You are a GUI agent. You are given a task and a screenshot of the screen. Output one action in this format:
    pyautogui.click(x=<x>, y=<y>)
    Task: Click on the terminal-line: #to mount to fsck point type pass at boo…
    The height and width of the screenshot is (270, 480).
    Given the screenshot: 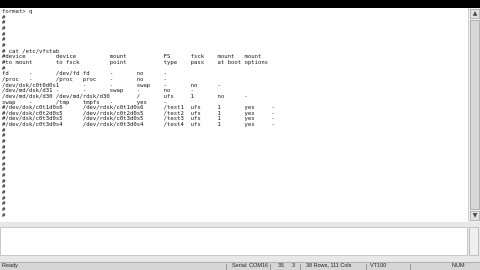 What is the action you would take?
    pyautogui.click(x=135, y=62)
    